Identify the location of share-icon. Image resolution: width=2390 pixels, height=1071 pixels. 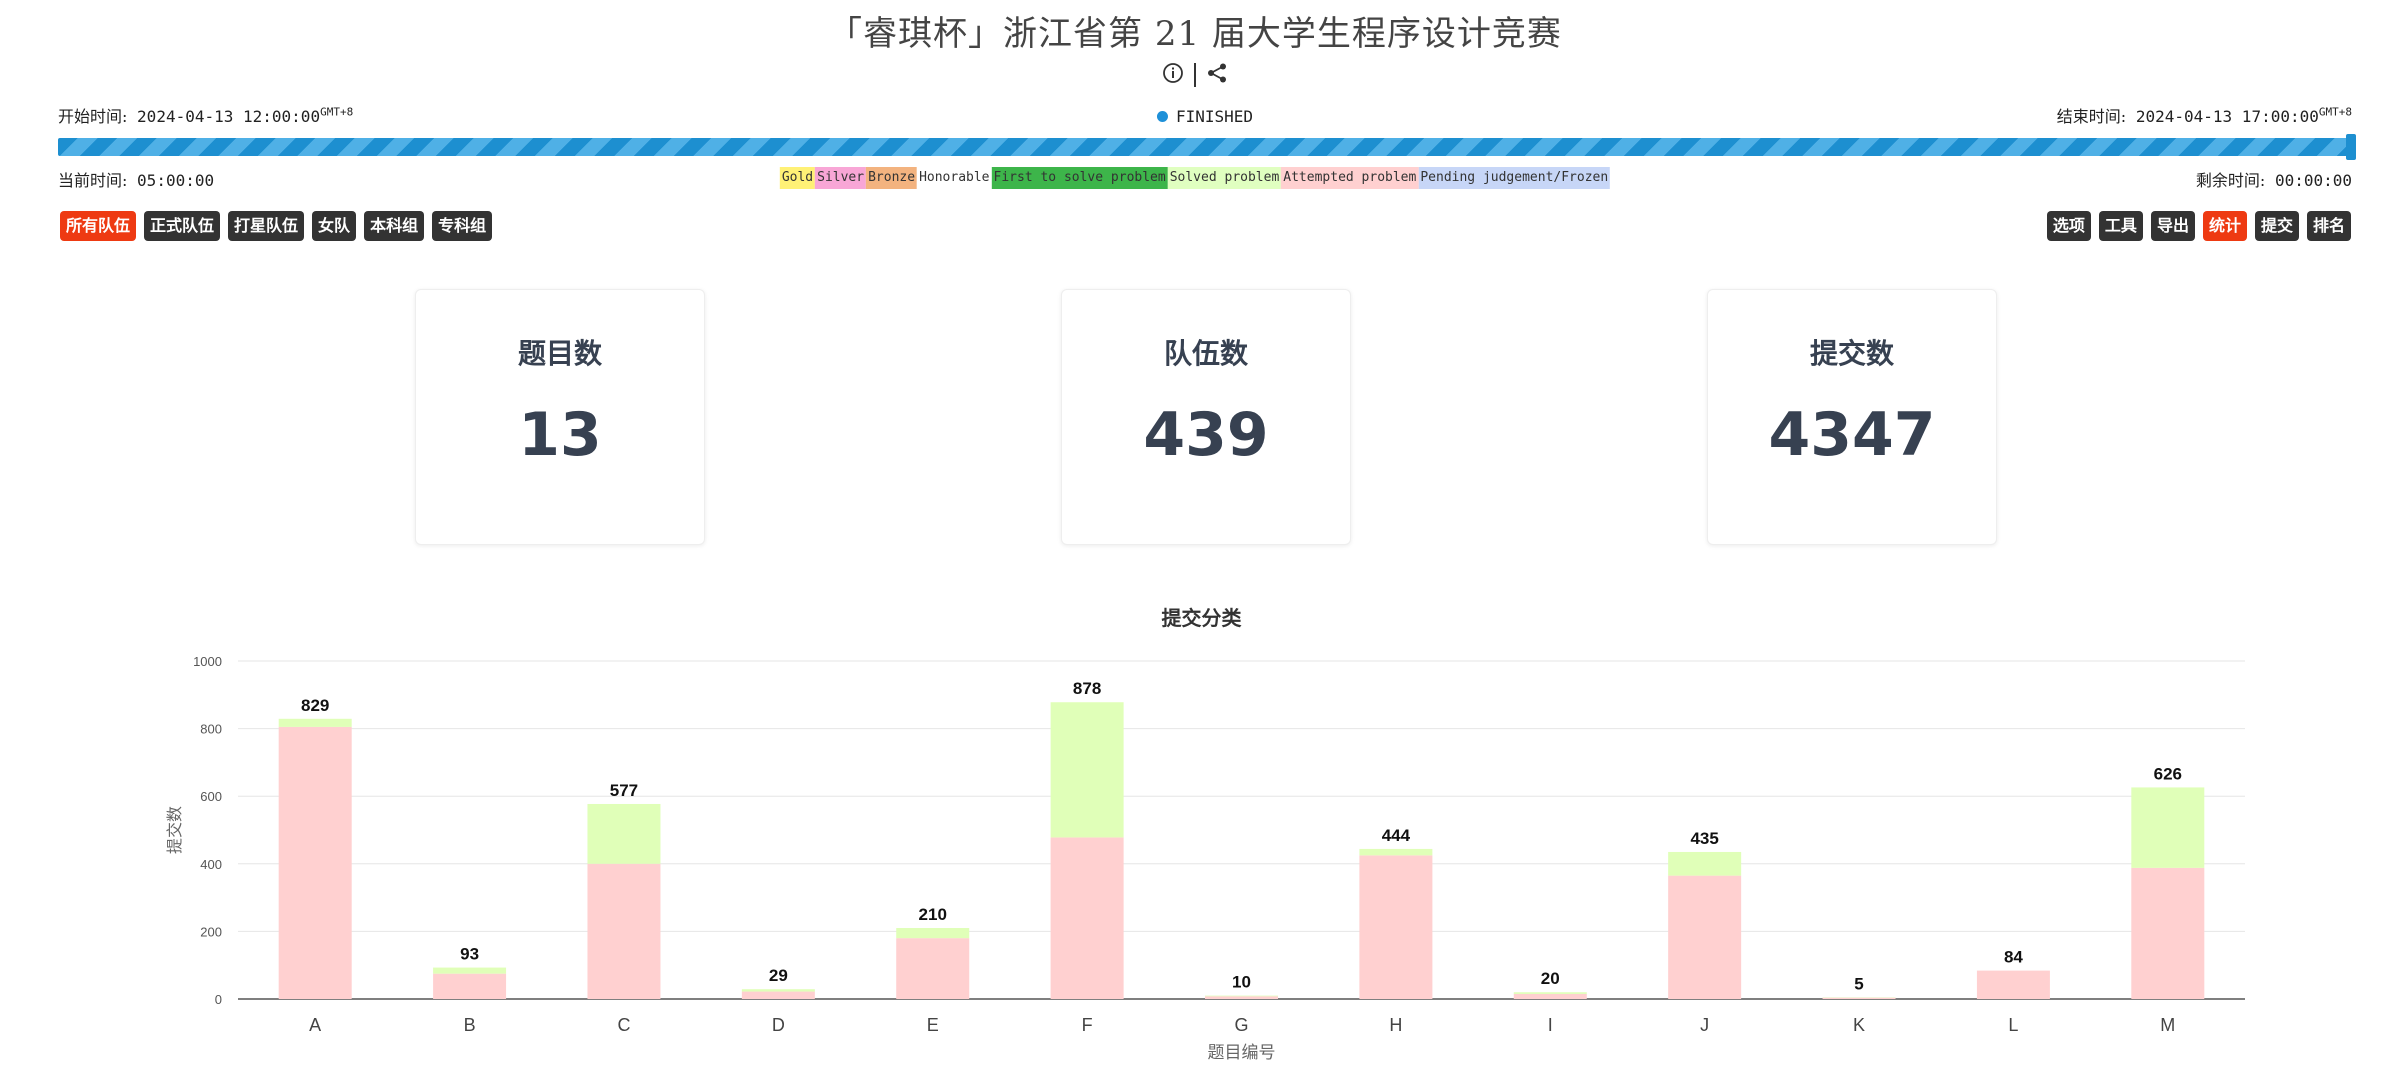
(1217, 75).